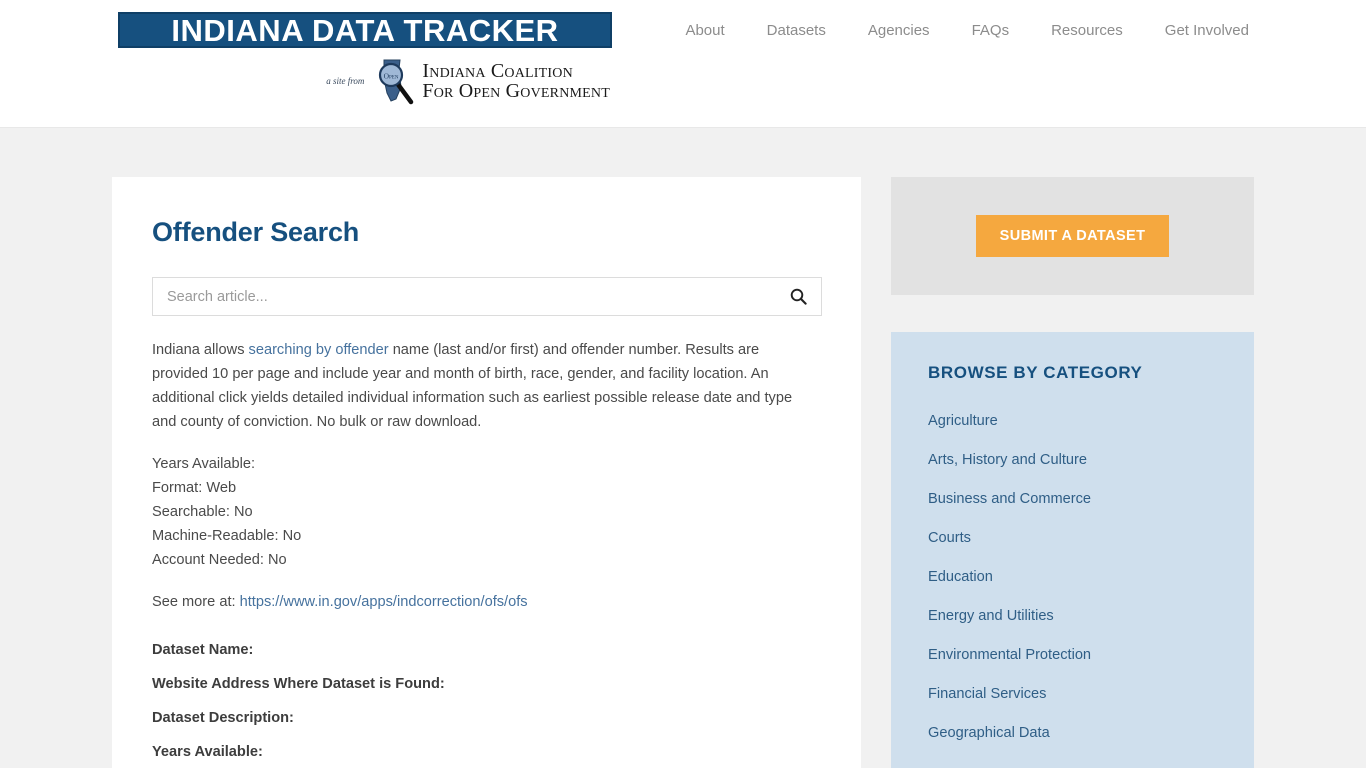 This screenshot has height=768, width=1366. What do you see at coordinates (1073, 421) in the screenshot?
I see `category-item-agriculture: Agriculture` at bounding box center [1073, 421].